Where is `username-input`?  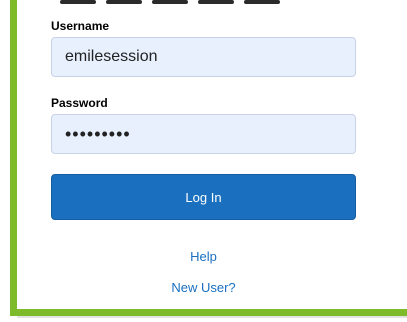 username-input is located at coordinates (203, 57).